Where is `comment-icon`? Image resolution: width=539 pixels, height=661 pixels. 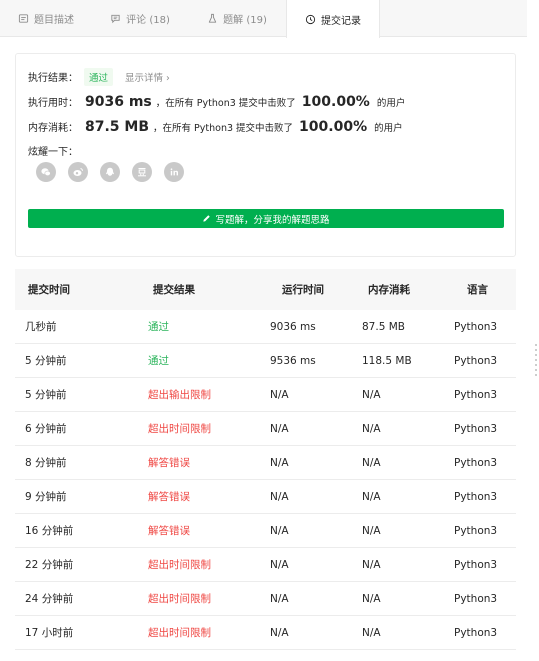
comment-icon is located at coordinates (115, 18).